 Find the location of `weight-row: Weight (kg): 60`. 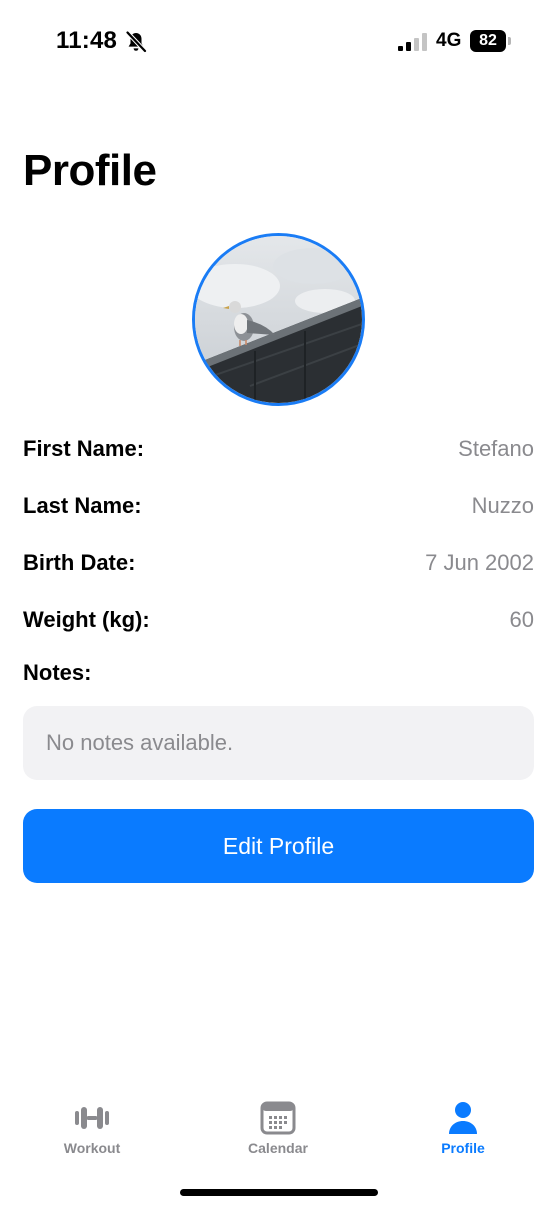

weight-row: Weight (kg): 60 is located at coordinates (278, 620).